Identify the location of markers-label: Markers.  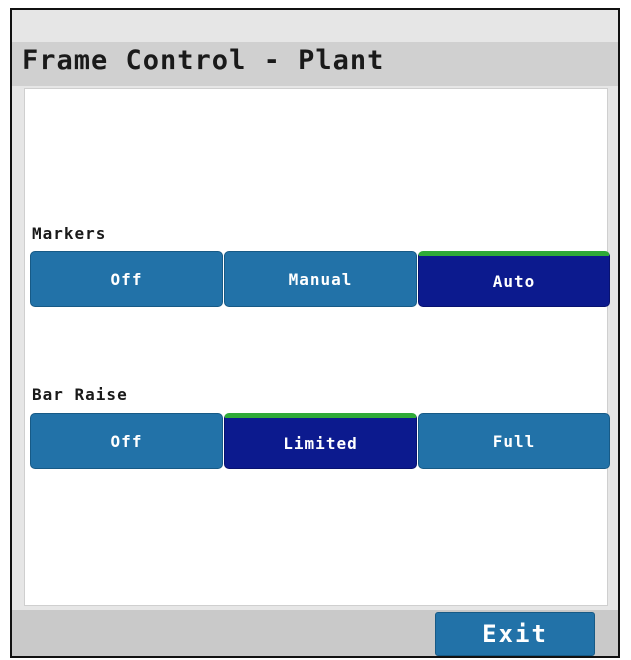
(69, 233).